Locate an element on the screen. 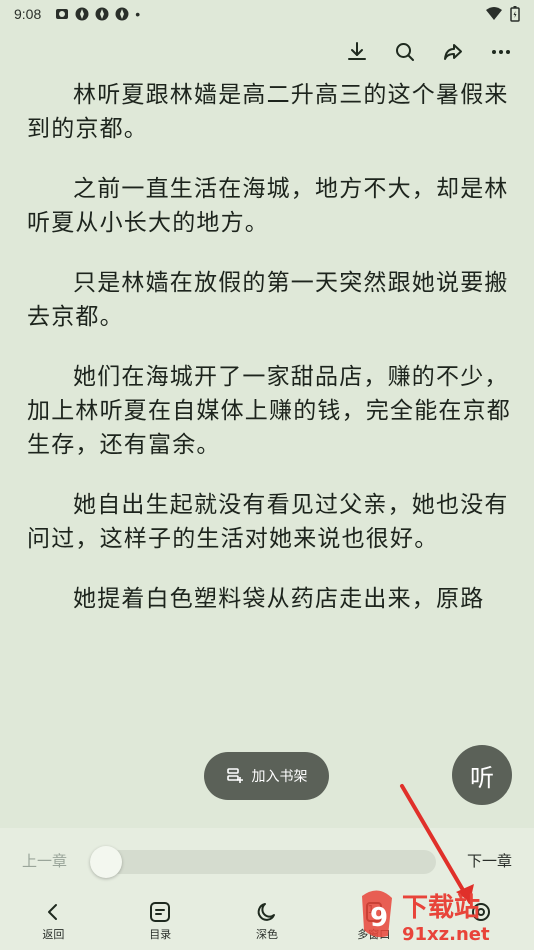  nav-back-label: 返回 is located at coordinates (53, 934).